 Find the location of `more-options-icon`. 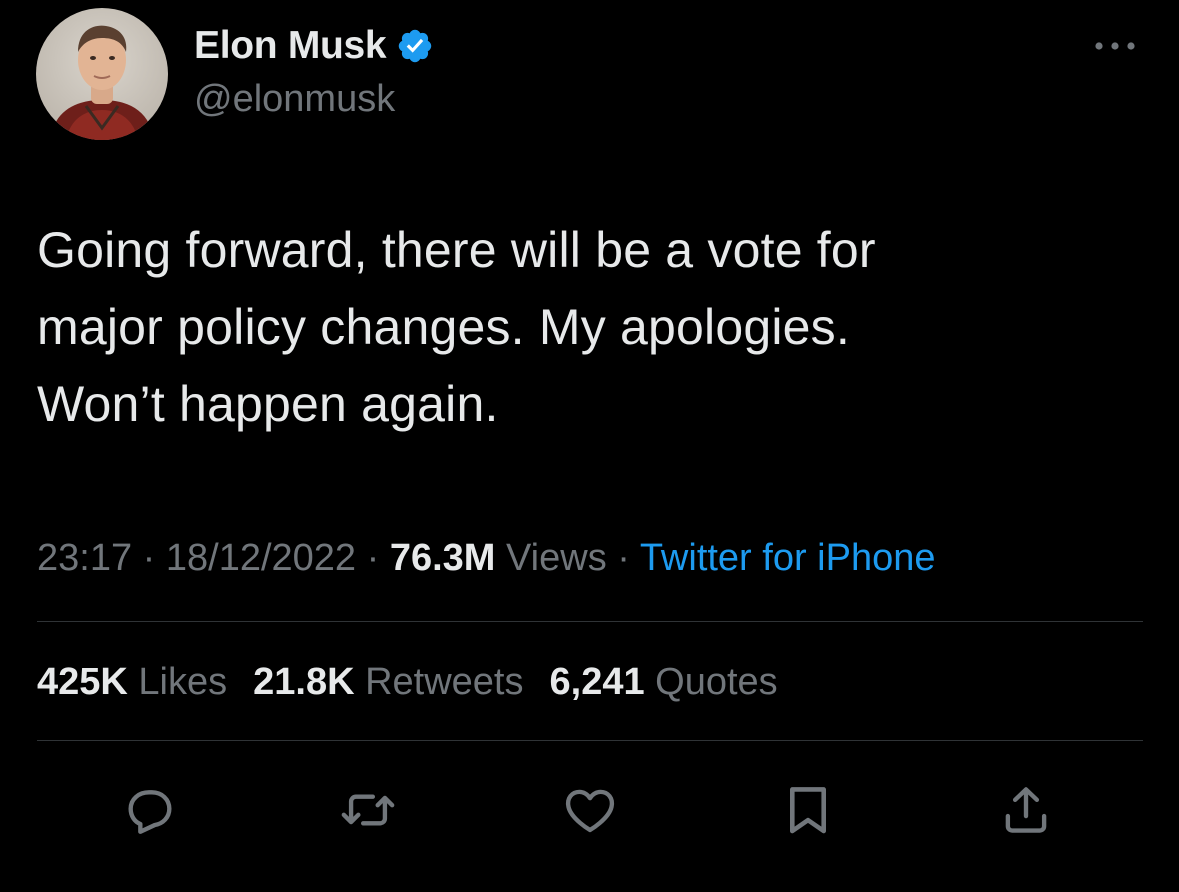

more-options-icon is located at coordinates (1115, 46).